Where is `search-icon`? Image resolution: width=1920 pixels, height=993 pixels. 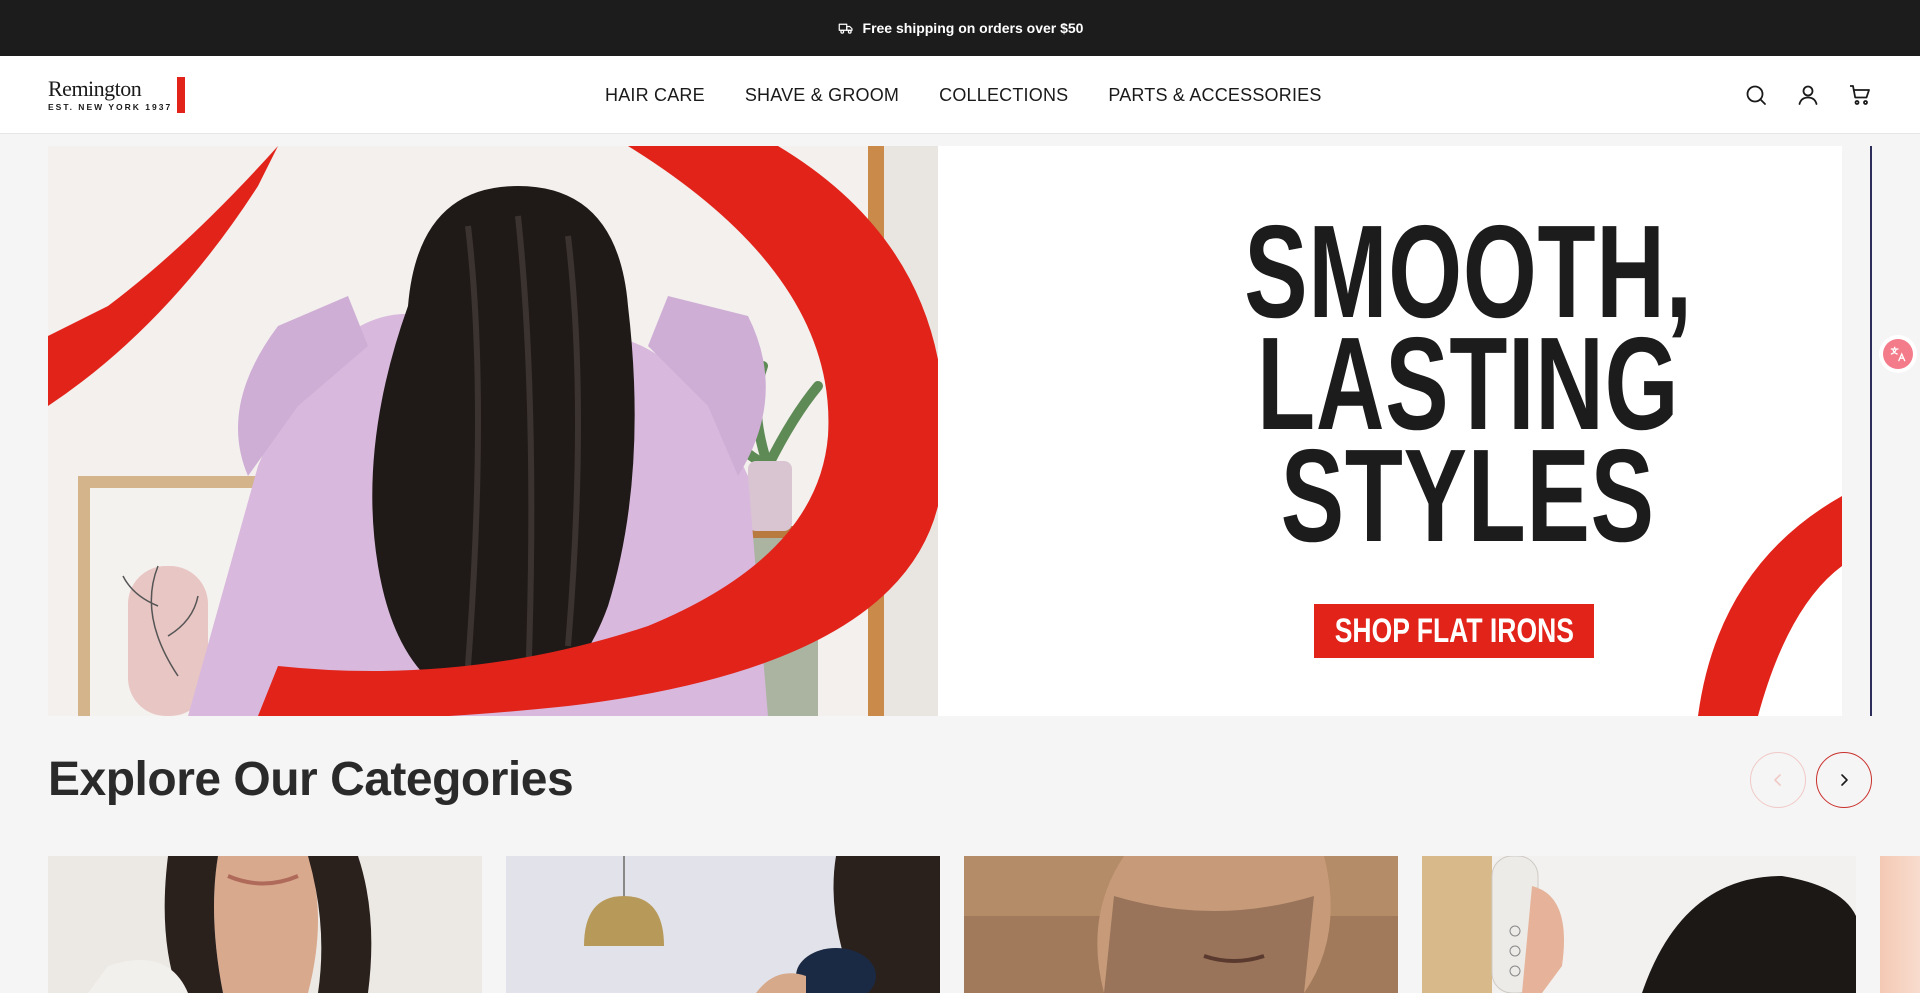 search-icon is located at coordinates (1756, 95).